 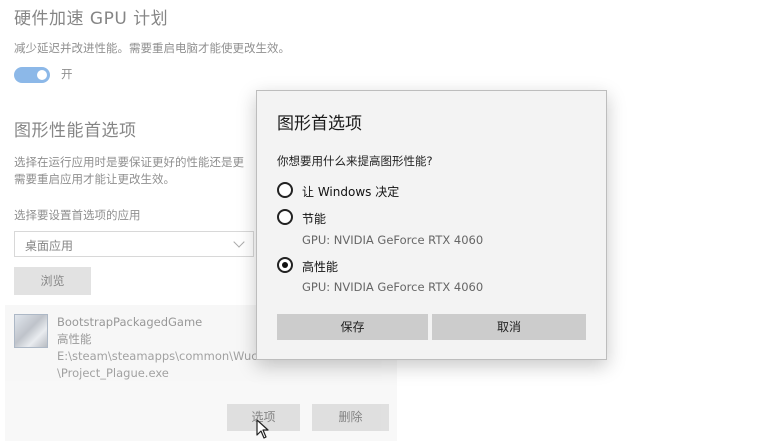 What do you see at coordinates (152, 48) in the screenshot?
I see `hw-accel-desc: 减少延迟并改进性能。需要重启电脑才能使更改生效。` at bounding box center [152, 48].